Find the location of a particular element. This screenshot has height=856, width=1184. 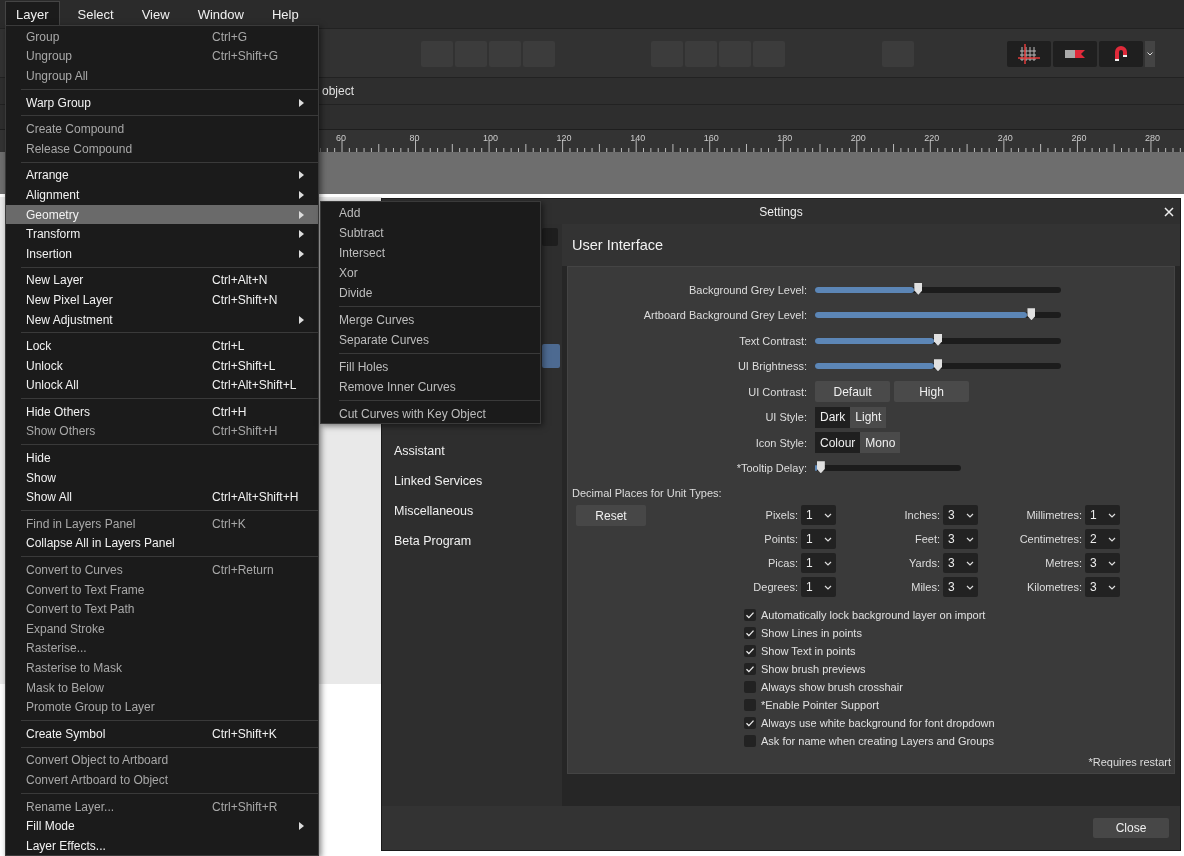

menu-item: Show is located at coordinates (162, 477).